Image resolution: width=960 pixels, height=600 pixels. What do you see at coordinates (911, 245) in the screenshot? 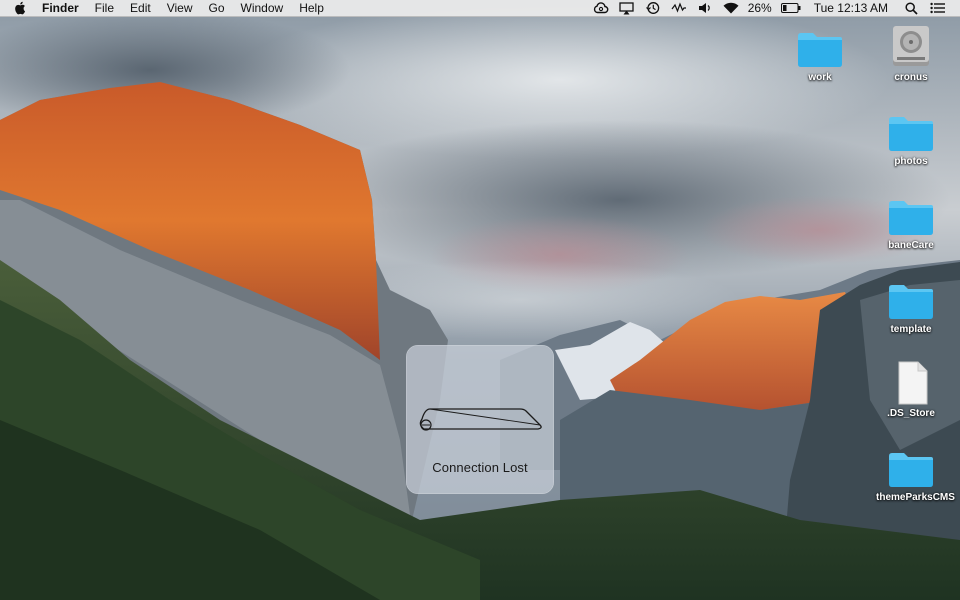
I see `desktop-icon-label: baneCare` at bounding box center [911, 245].